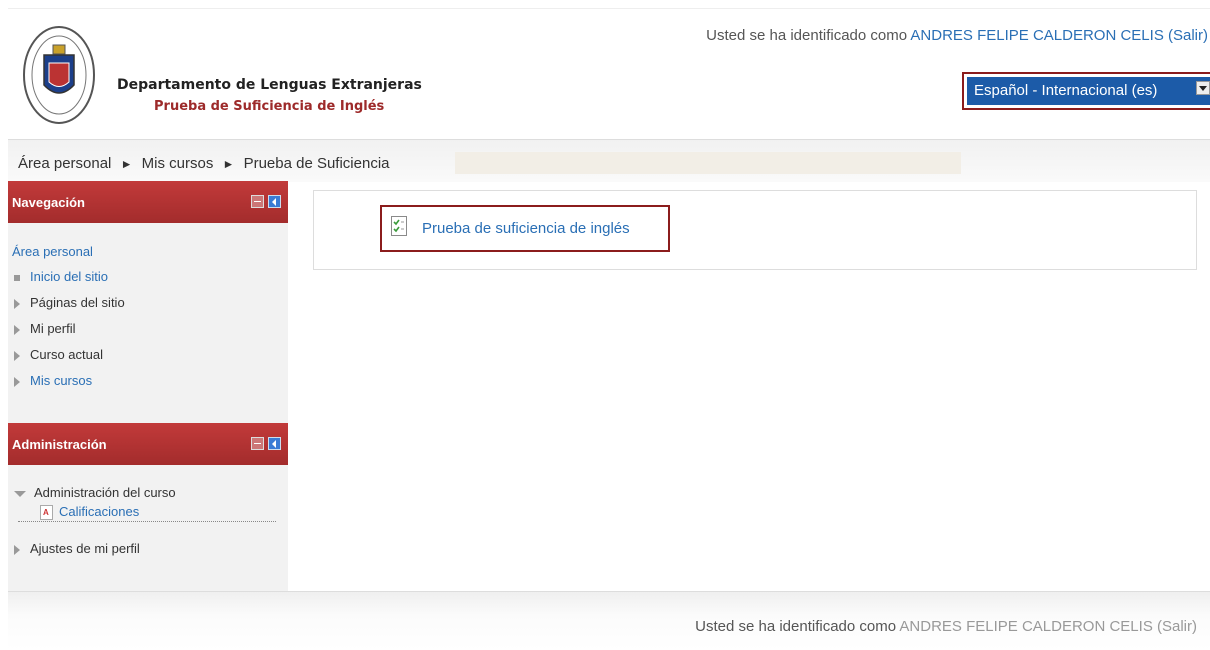  Describe the element at coordinates (69, 276) in the screenshot. I see `nav-item-label: Inicio del sitio` at that location.